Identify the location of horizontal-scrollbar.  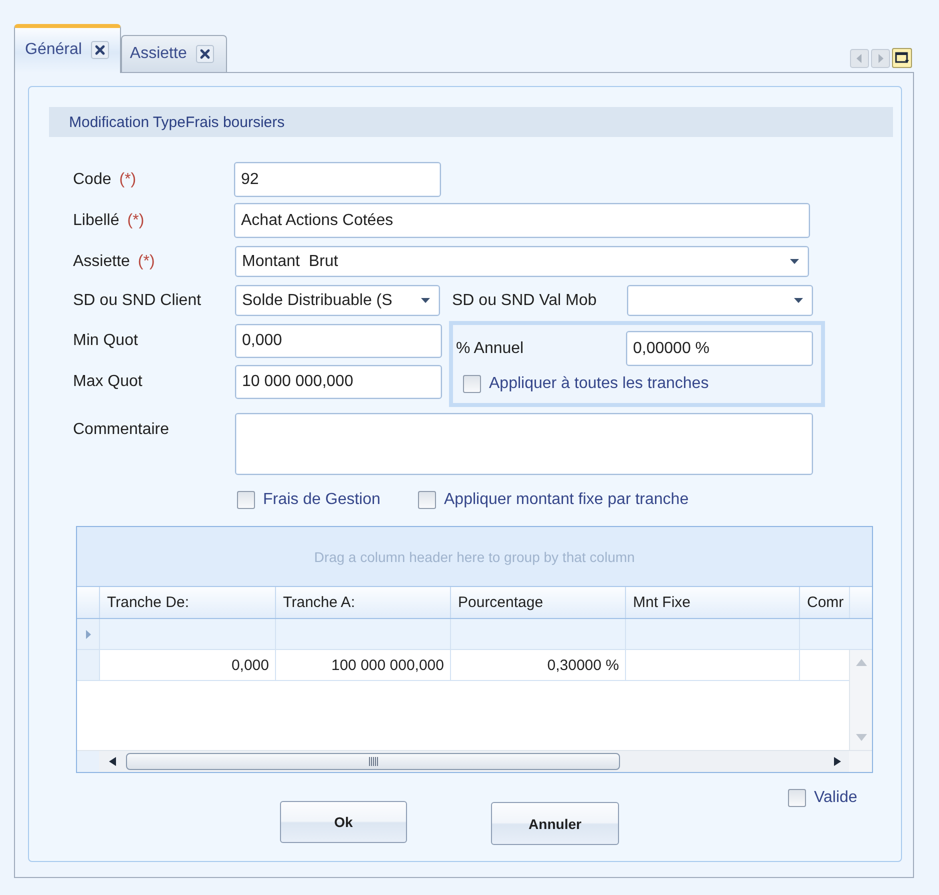
(474, 761).